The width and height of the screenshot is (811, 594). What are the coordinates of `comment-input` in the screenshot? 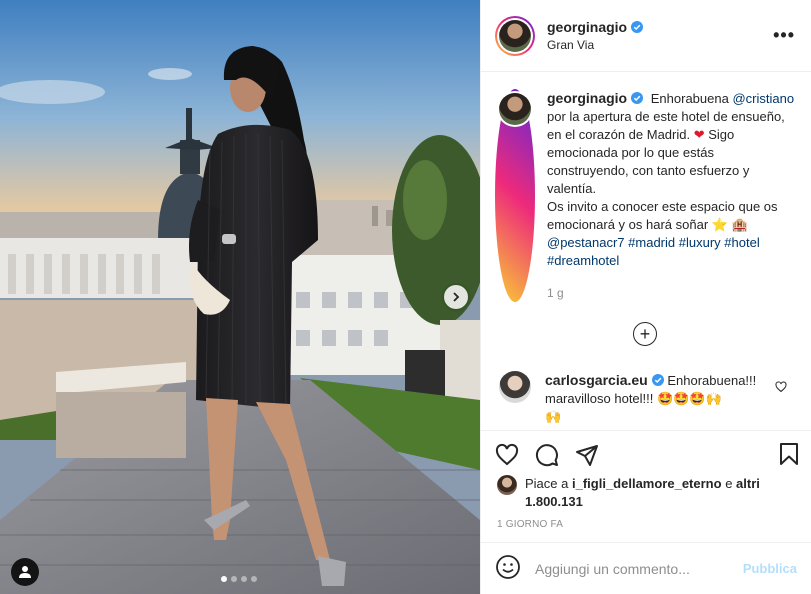 It's located at (639, 568).